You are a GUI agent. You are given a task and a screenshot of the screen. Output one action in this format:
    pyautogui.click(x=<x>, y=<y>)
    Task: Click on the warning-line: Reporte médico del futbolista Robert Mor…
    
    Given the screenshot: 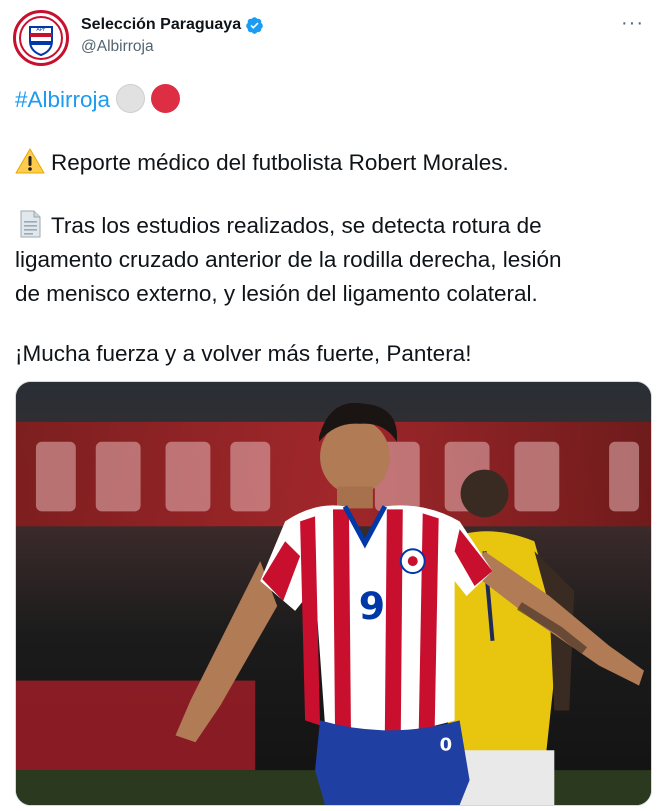 What is the action you would take?
    pyautogui.click(x=335, y=163)
    